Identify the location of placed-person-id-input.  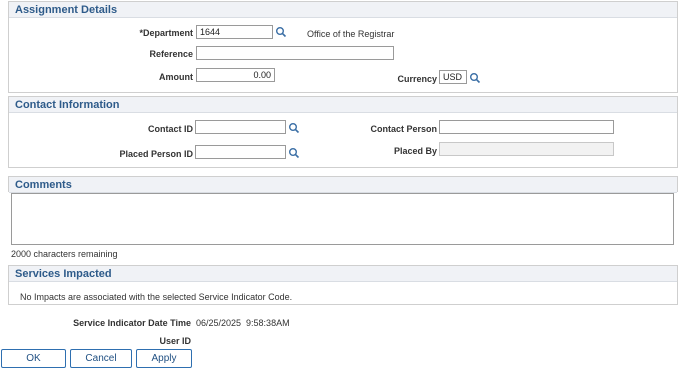
(240, 152).